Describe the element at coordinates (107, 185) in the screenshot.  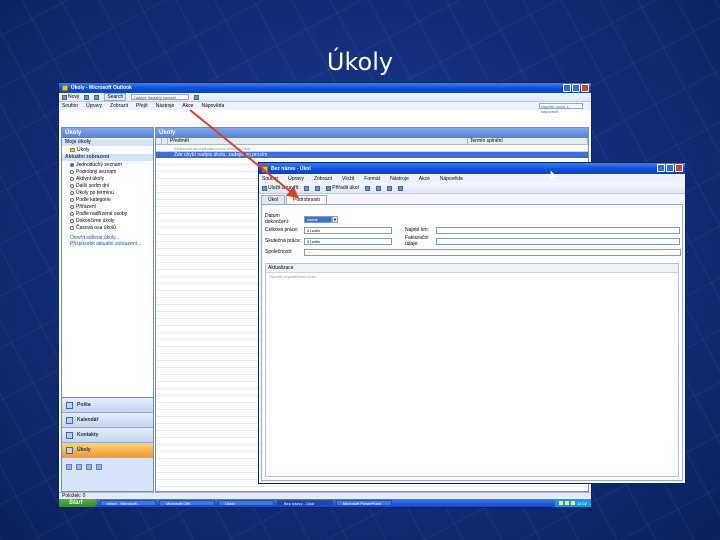
I see `view-option: Další sedm dní` at that location.